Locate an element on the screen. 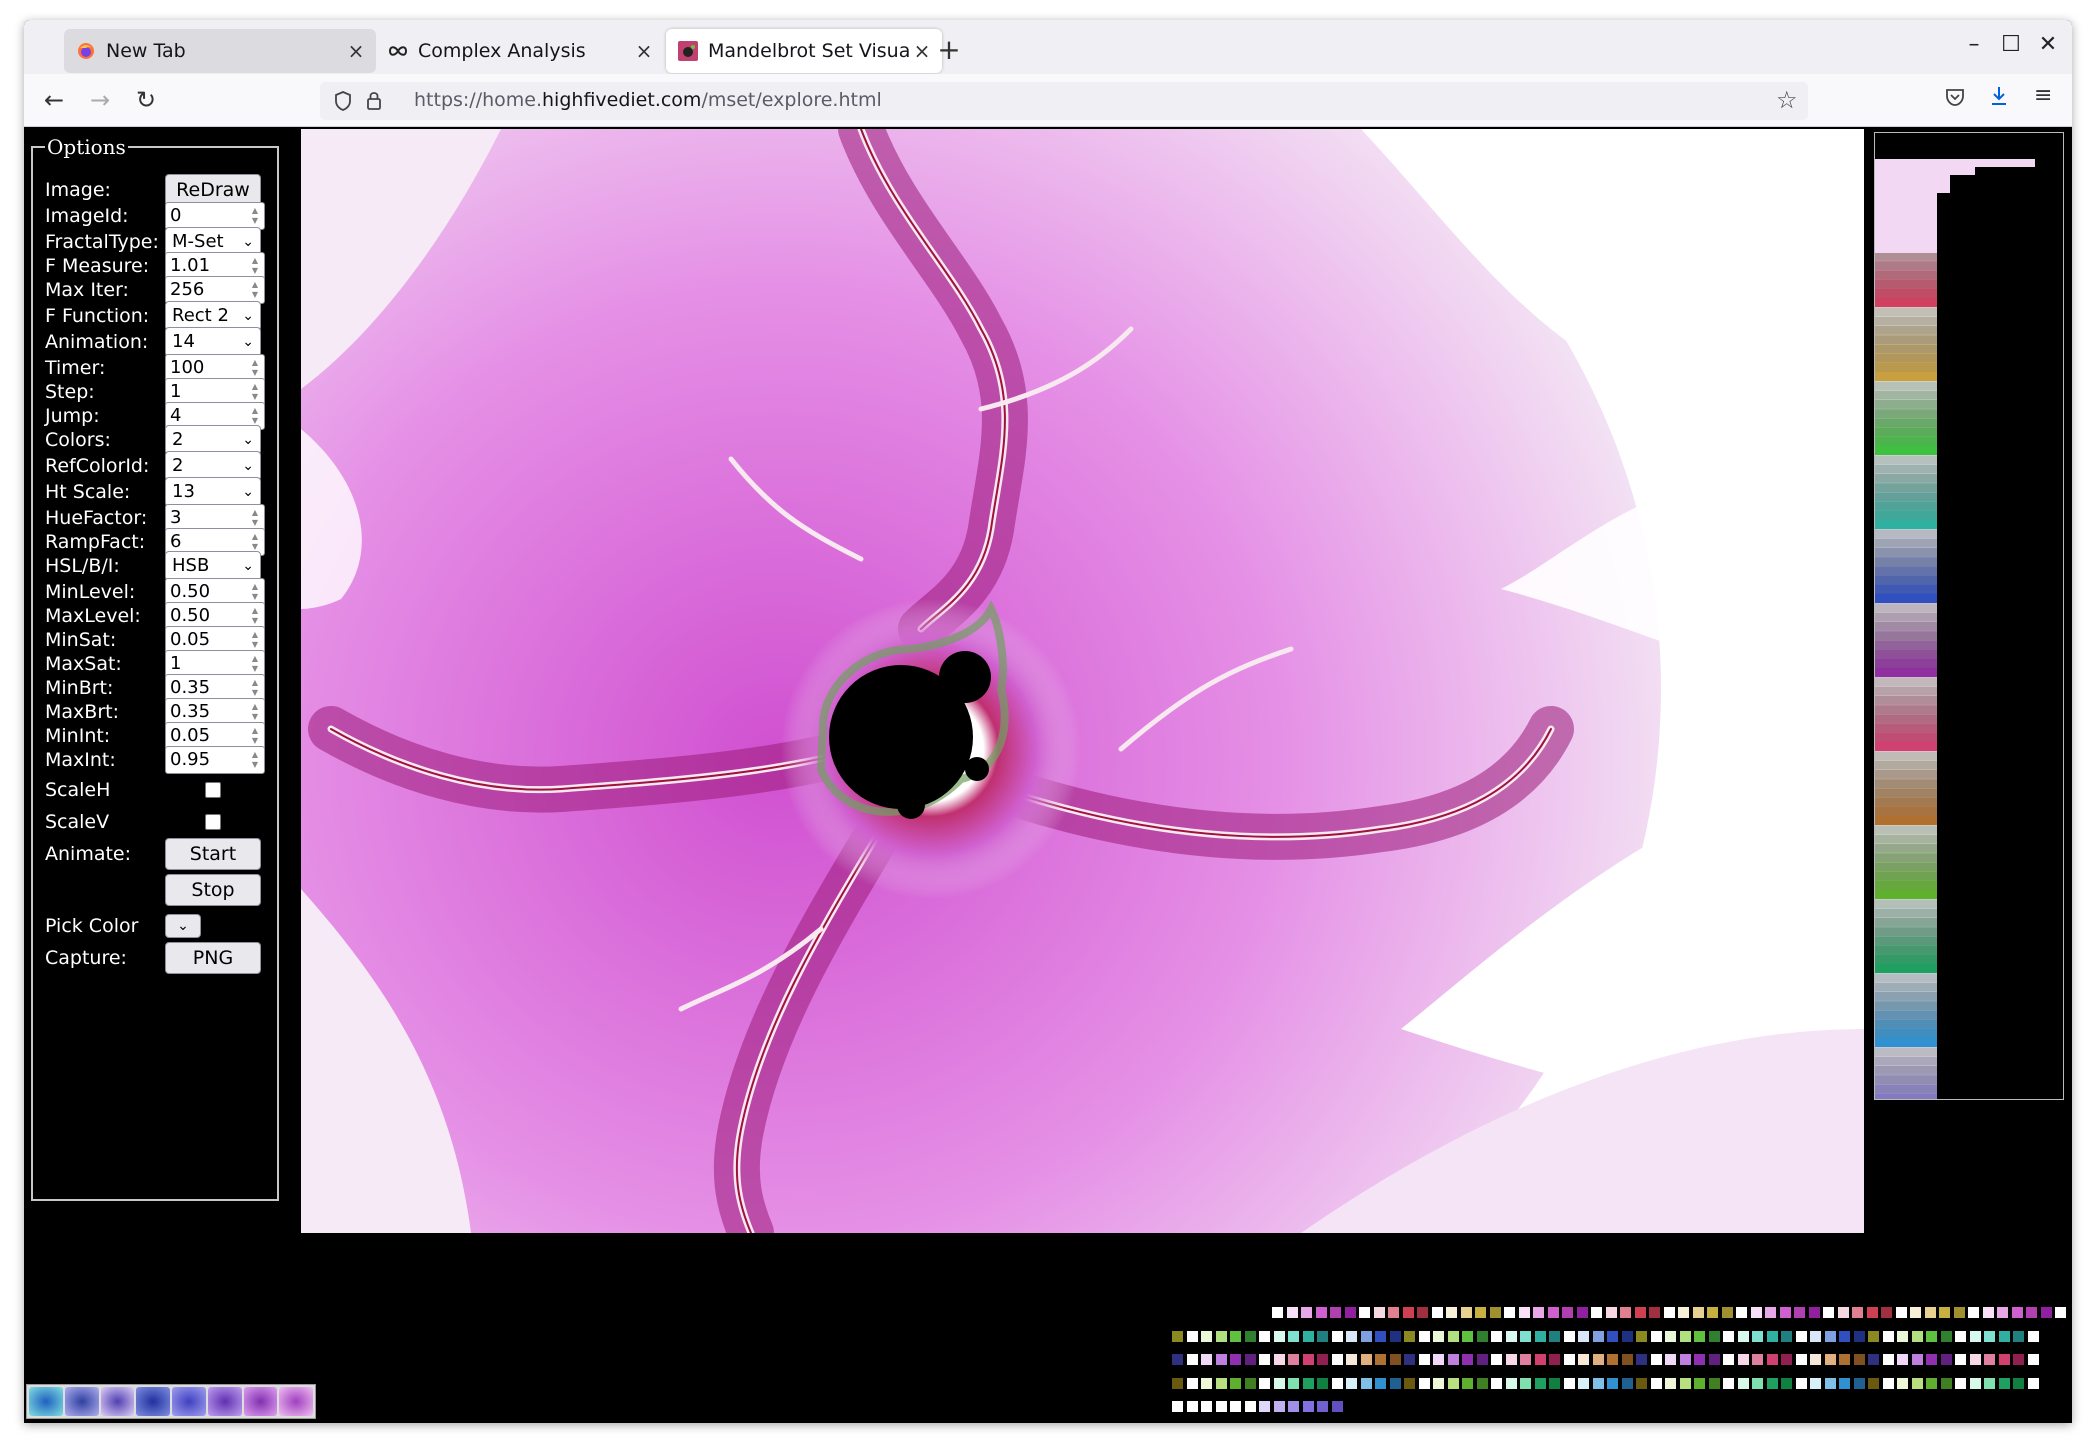 The image size is (2098, 1450). minimize-icon: – is located at coordinates (1974, 44).